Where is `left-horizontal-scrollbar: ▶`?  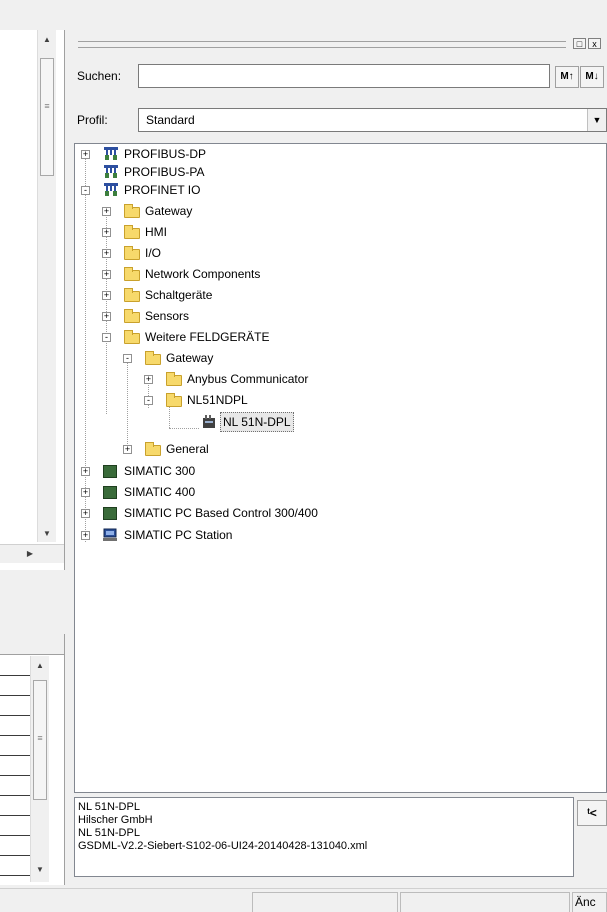 left-horizontal-scrollbar: ▶ is located at coordinates (32, 553).